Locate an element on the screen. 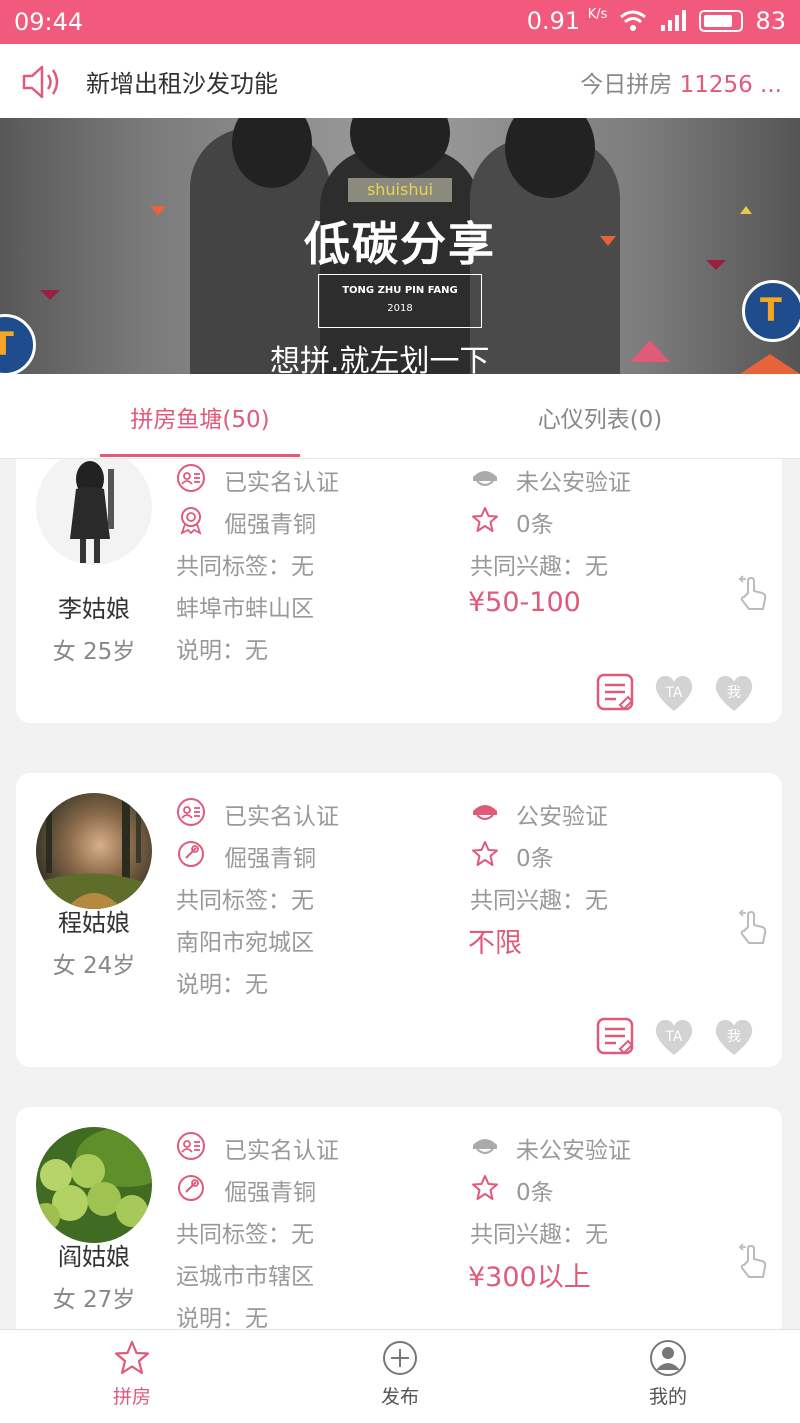 The width and height of the screenshot is (800, 1423). nav-item-mine: 我的 is located at coordinates (668, 1374).